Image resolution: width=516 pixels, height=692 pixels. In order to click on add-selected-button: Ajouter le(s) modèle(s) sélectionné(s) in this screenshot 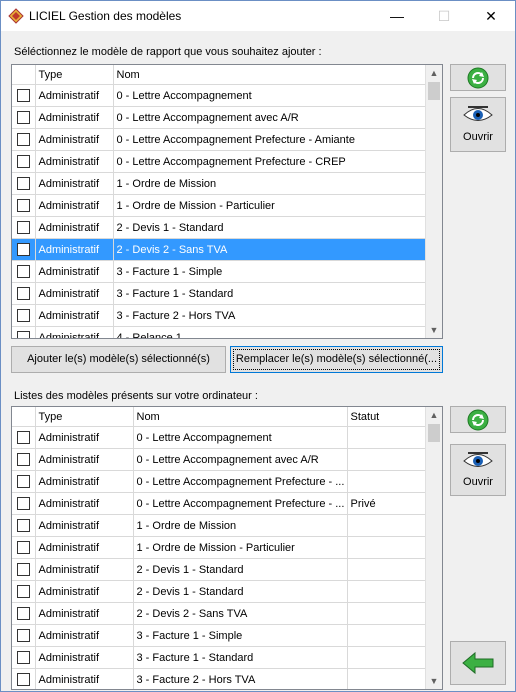, I will do `click(118, 359)`.